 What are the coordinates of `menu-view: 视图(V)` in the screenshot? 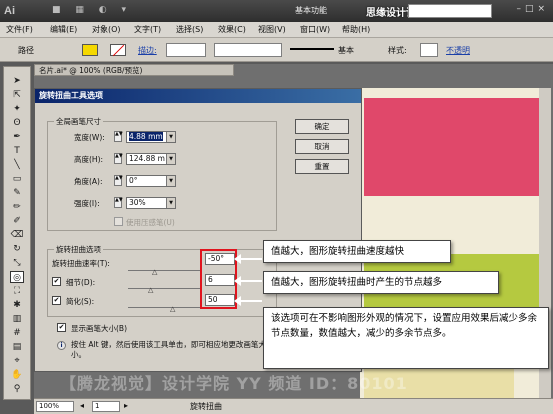 It's located at (272, 29).